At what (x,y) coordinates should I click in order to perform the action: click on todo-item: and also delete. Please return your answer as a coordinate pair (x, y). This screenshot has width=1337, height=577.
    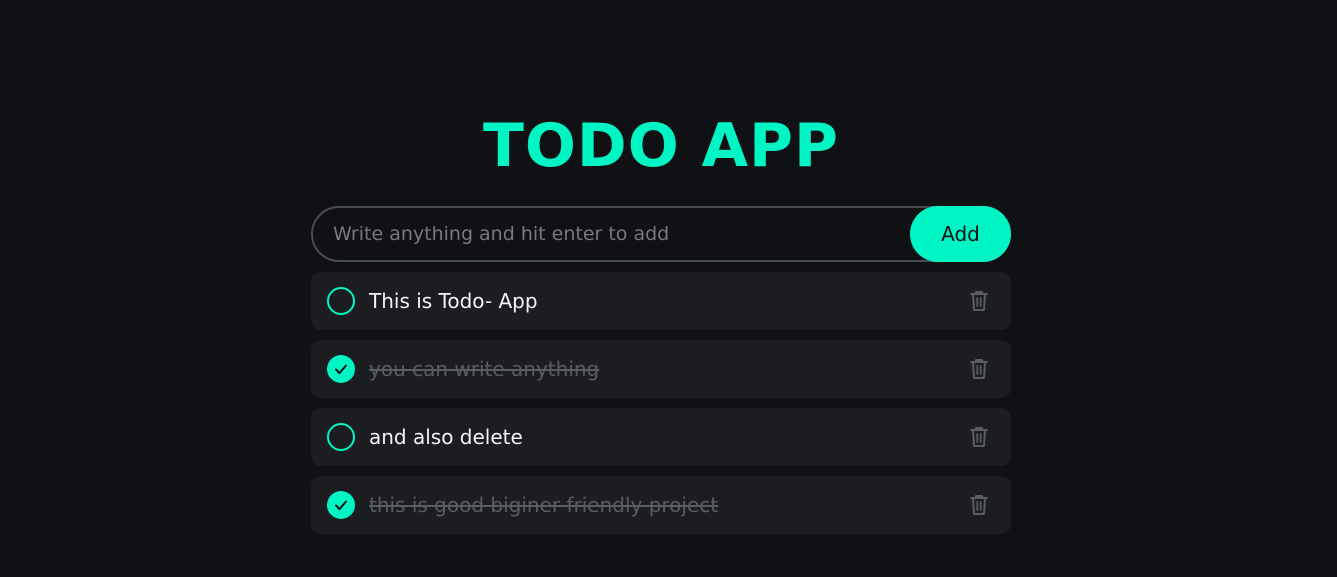
    Looking at the image, I should click on (661, 437).